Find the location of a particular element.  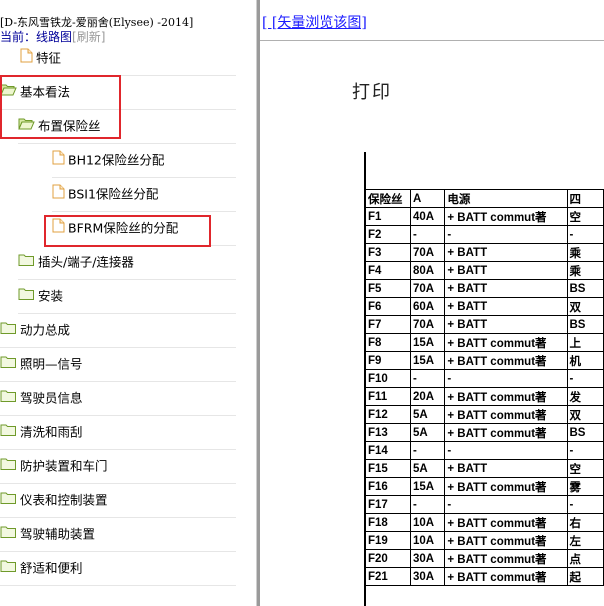

table-row: F12 5A + BATT commut著双 is located at coordinates (484, 414).